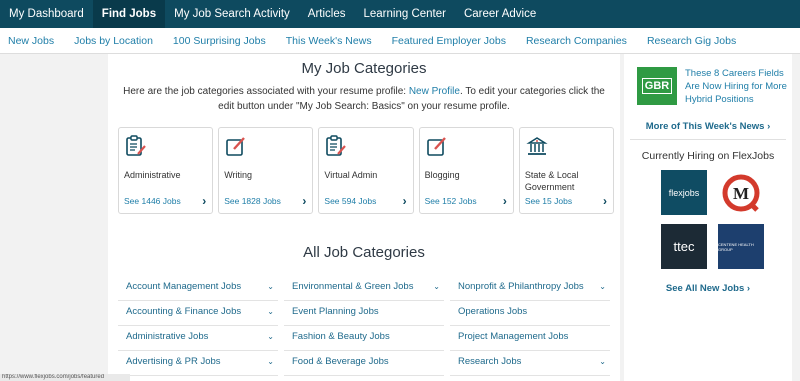 The image size is (800, 381). What do you see at coordinates (152, 175) in the screenshot?
I see `category-name: Administrative` at bounding box center [152, 175].